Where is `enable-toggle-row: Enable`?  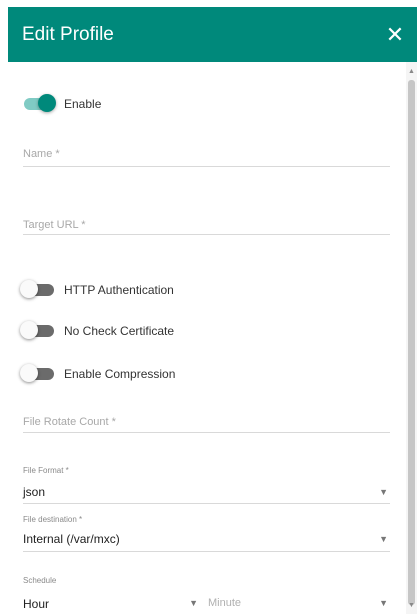 enable-toggle-row: Enable is located at coordinates (62, 103).